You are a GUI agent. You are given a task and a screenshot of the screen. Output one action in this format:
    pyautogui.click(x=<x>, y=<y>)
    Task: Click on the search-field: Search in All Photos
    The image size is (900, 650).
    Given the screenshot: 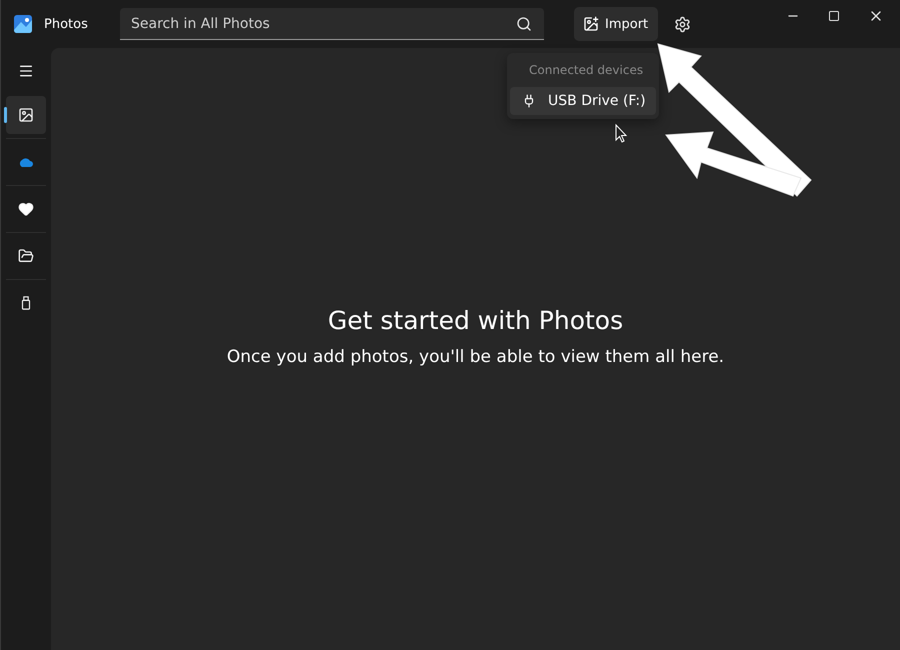 What is the action you would take?
    pyautogui.click(x=332, y=24)
    